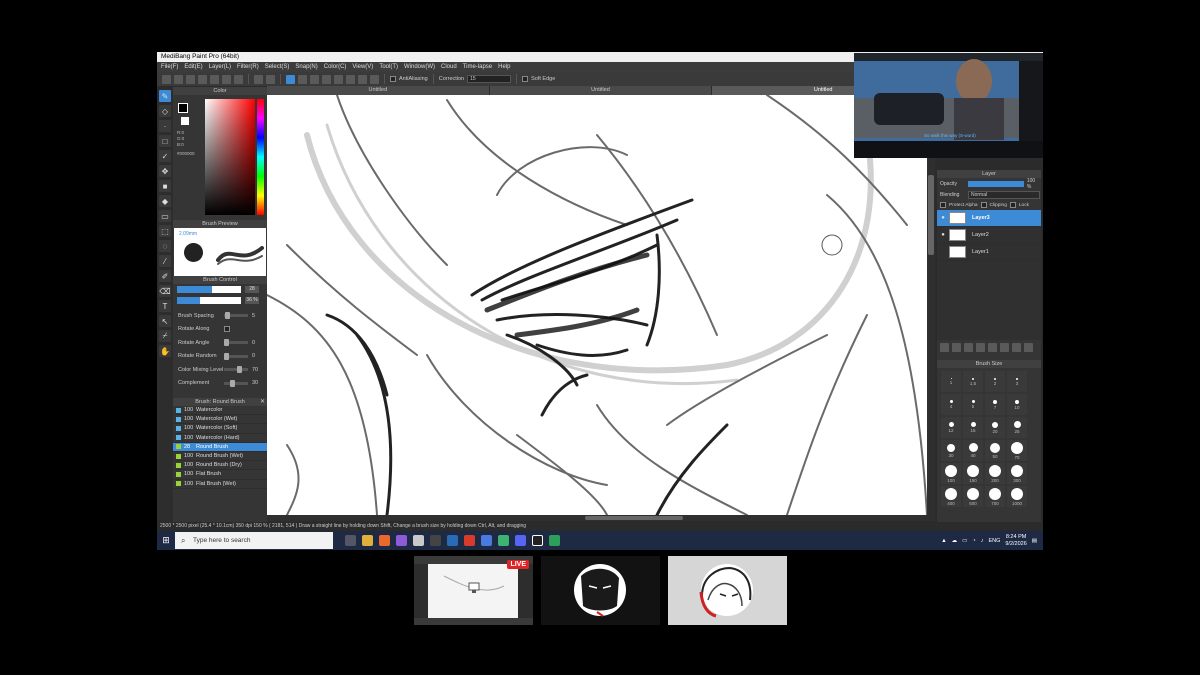 This screenshot has width=1200, height=675. What do you see at coordinates (983, 205) in the screenshot?
I see `clipping-checkbox` at bounding box center [983, 205].